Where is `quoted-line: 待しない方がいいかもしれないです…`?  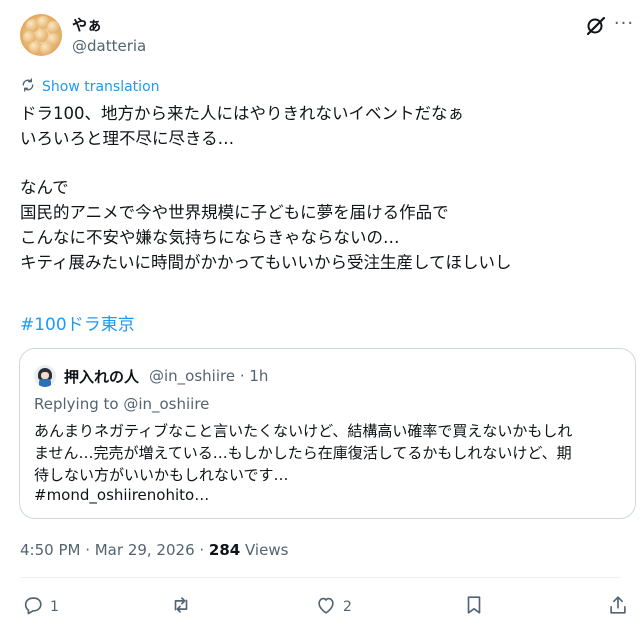
quoted-line: 待しない方がいいかもしれないです… is located at coordinates (161, 475).